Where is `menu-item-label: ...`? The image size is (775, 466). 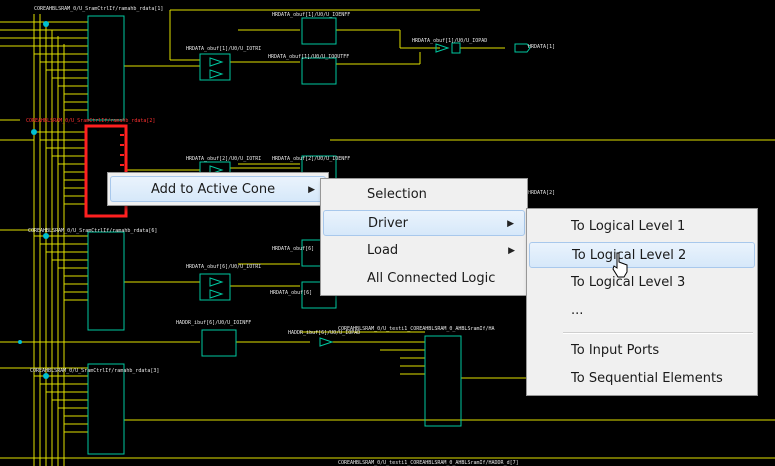 menu-item-label: ... is located at coordinates (577, 310).